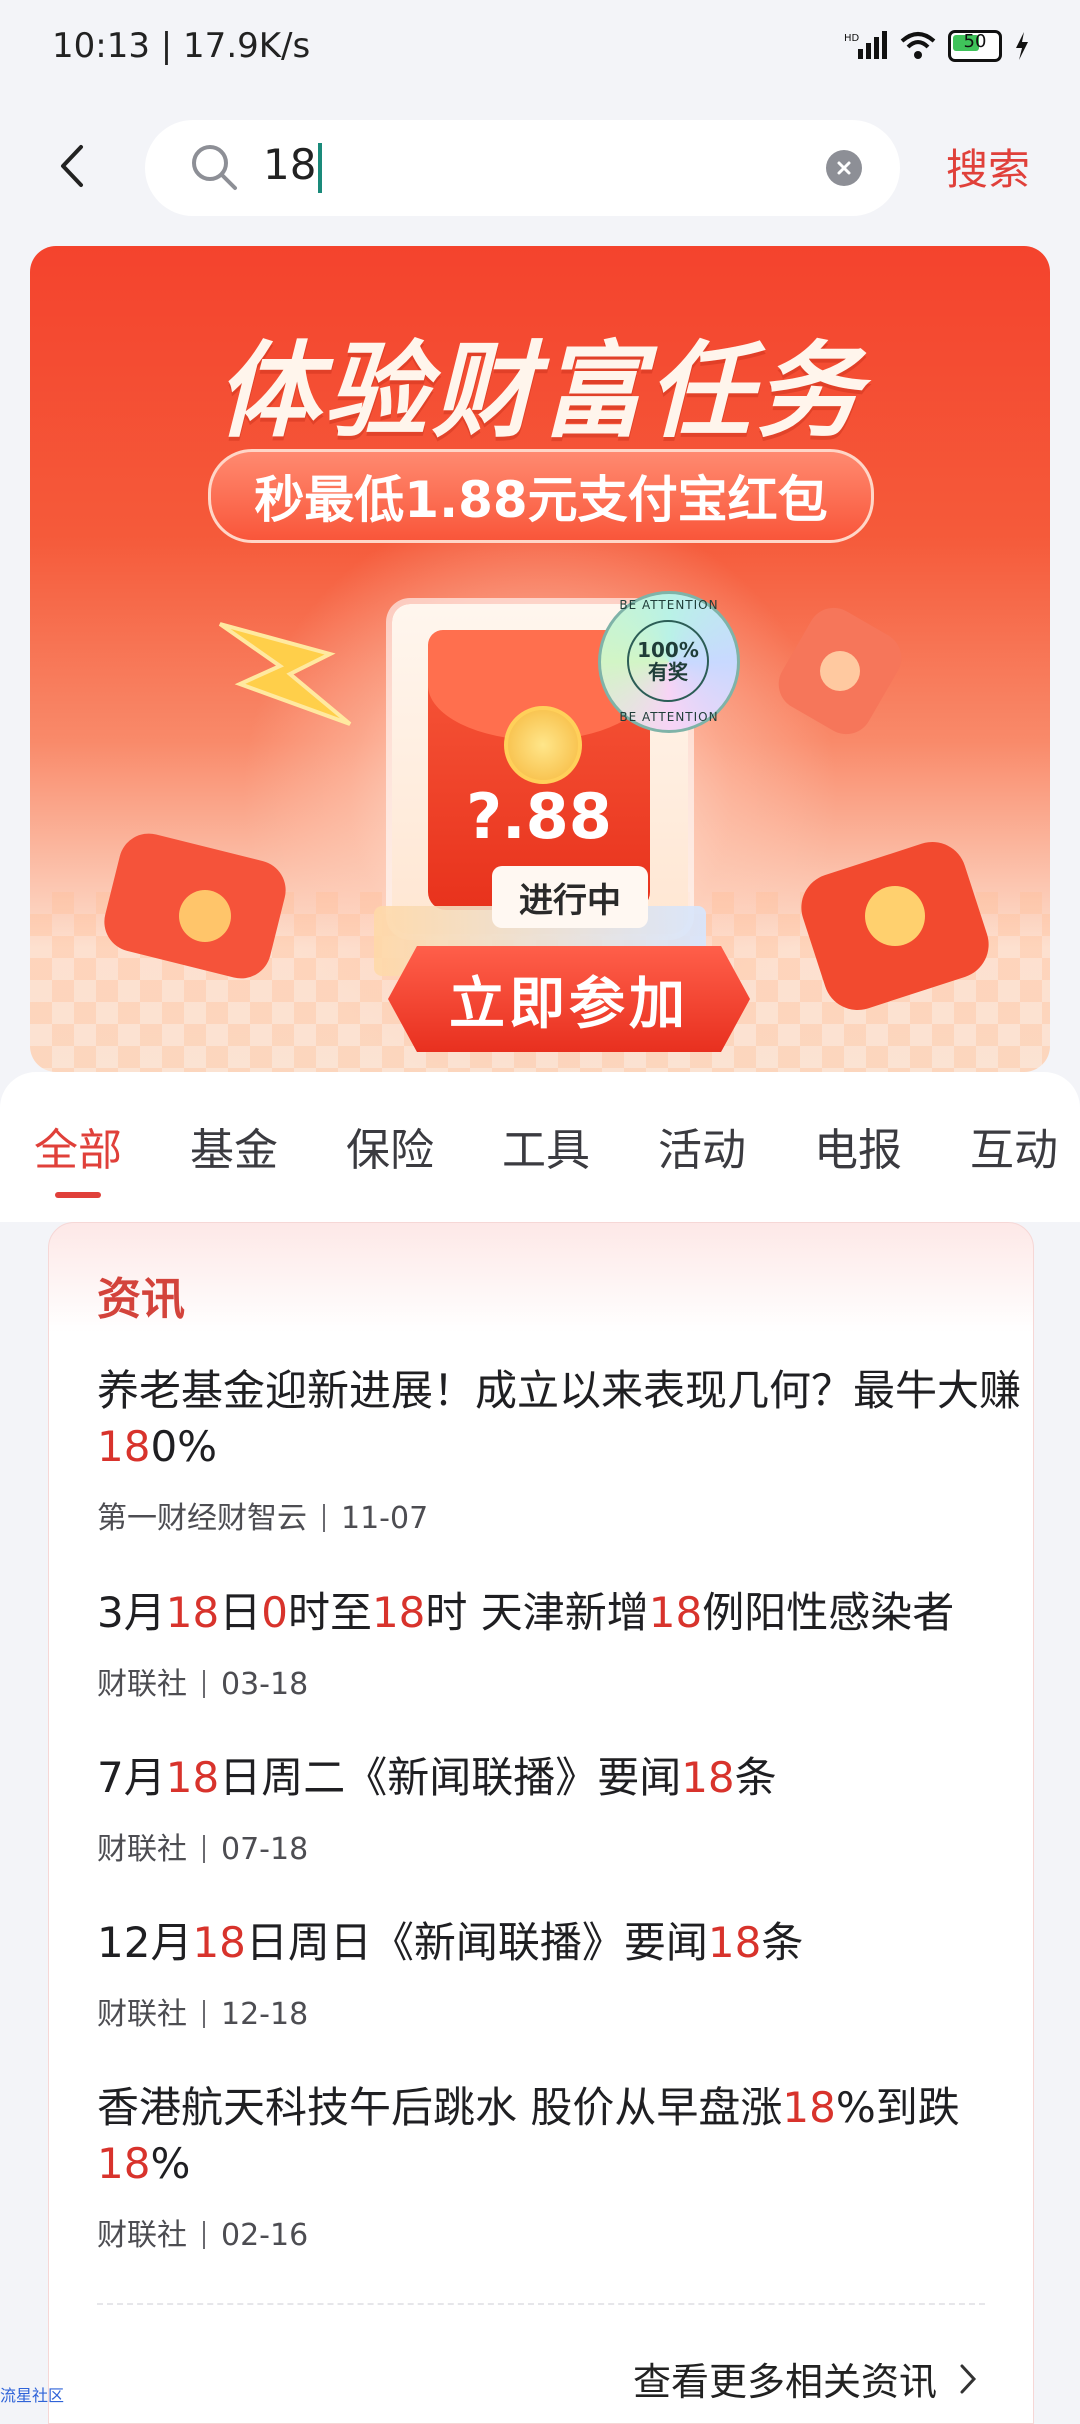 The width and height of the screenshot is (1080, 2424). Describe the element at coordinates (805, 2378) in the screenshot. I see `more-news-link: 查看更多相关资讯` at that location.